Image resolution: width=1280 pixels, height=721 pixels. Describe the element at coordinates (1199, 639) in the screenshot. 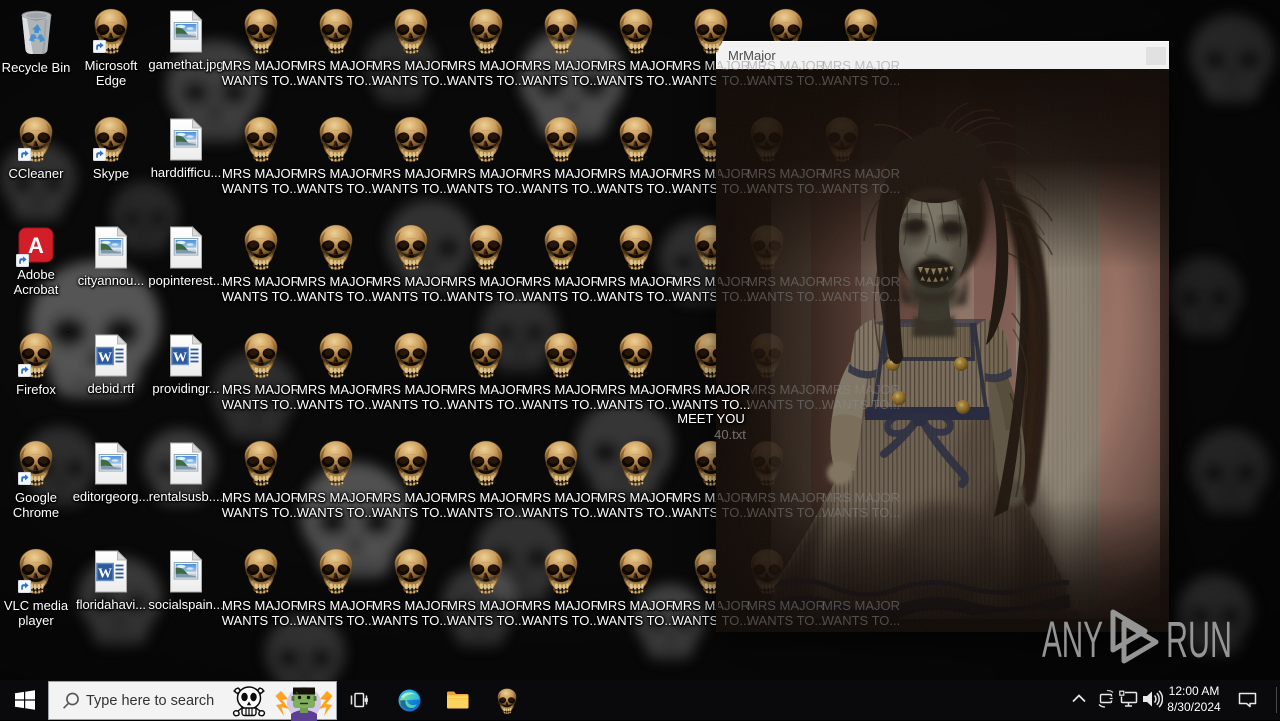

I see `svg-text: RUN` at that location.